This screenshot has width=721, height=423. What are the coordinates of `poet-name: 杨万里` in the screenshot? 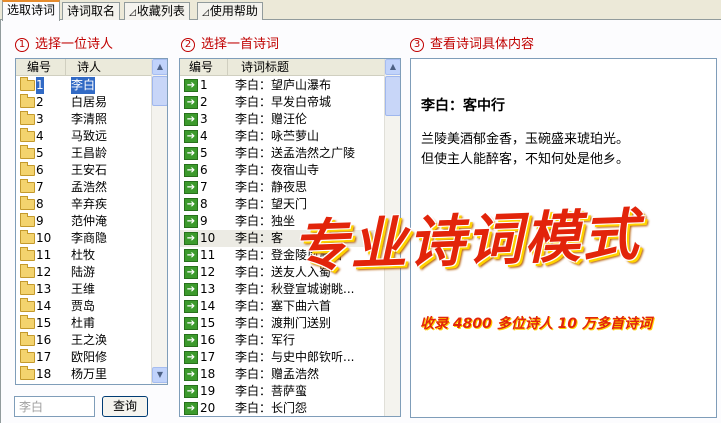 It's located at (89, 374).